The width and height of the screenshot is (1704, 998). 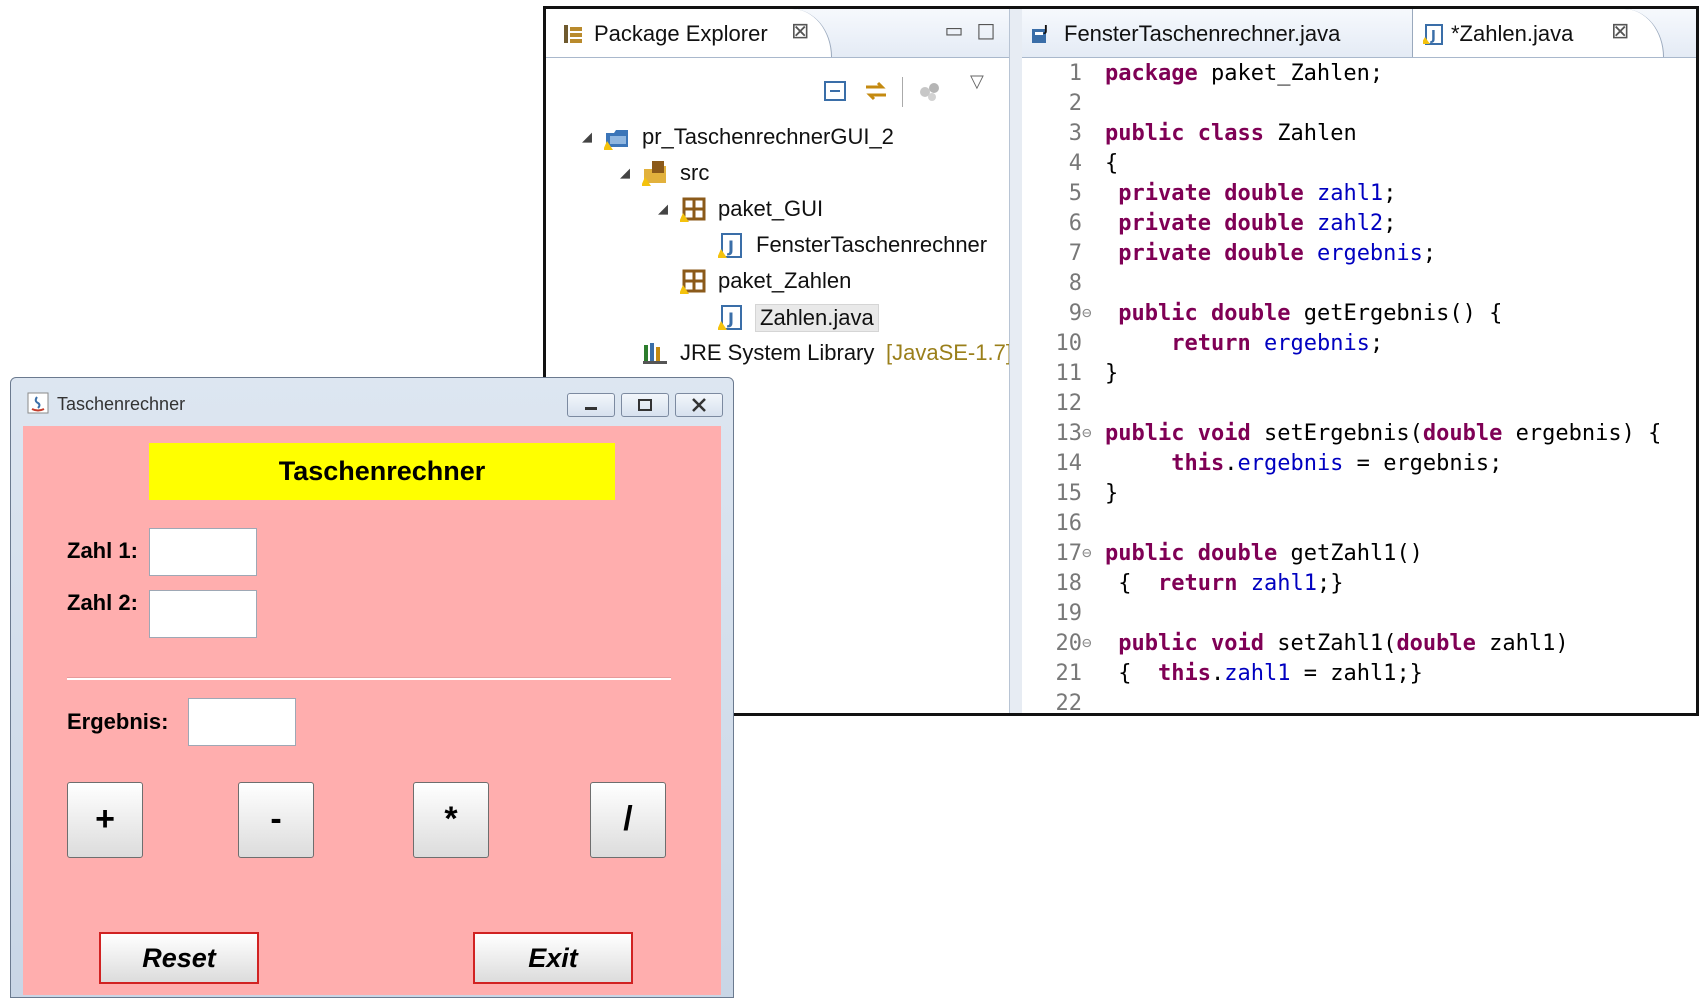 What do you see at coordinates (1069, 373) in the screenshot?
I see `line-number: 11` at bounding box center [1069, 373].